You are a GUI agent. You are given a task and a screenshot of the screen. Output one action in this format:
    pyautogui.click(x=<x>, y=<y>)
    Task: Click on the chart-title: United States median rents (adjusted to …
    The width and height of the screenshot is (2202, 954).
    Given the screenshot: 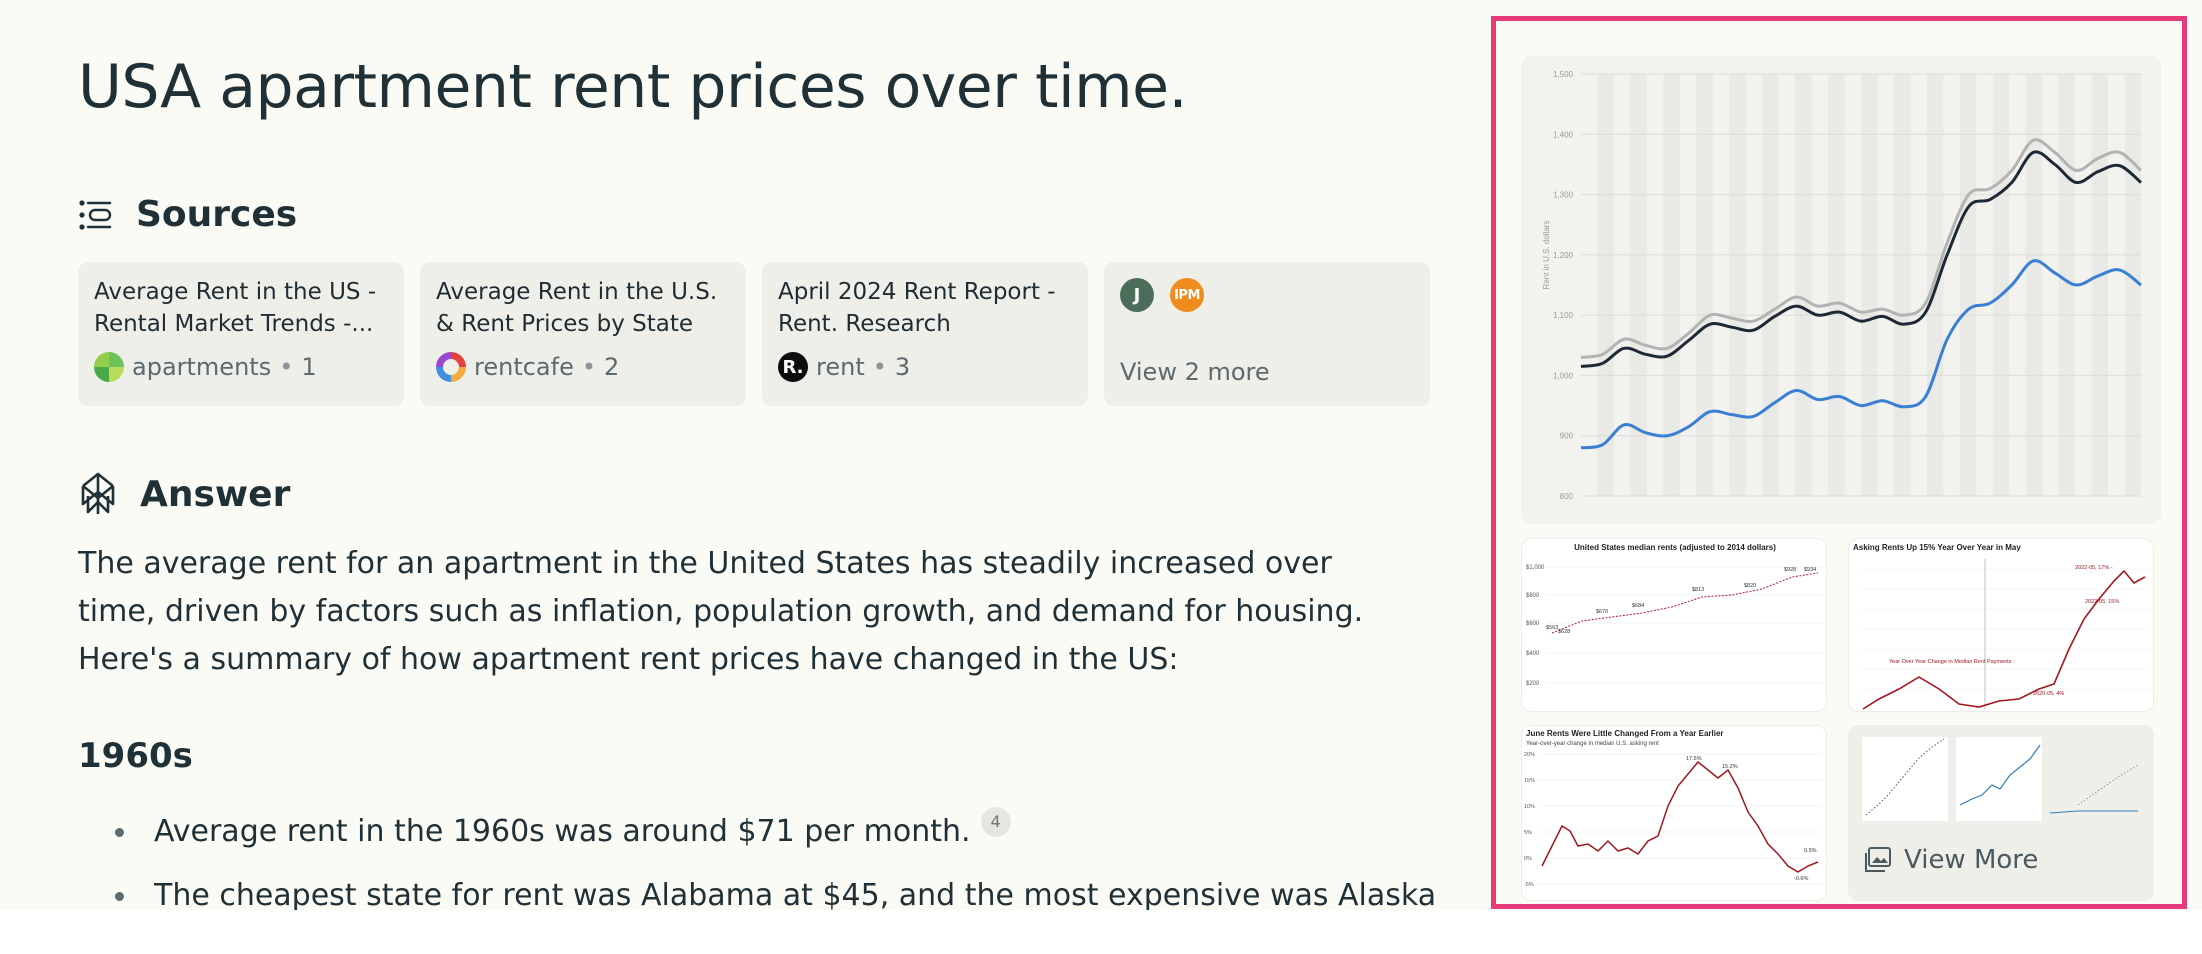 What is the action you would take?
    pyautogui.click(x=1675, y=547)
    